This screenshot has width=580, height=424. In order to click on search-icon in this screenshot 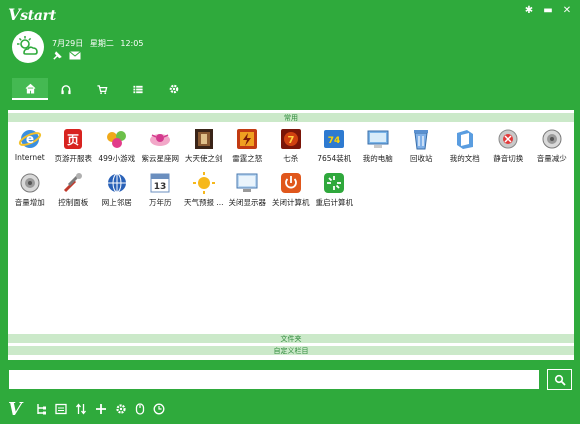, I will do `click(560, 380)`.